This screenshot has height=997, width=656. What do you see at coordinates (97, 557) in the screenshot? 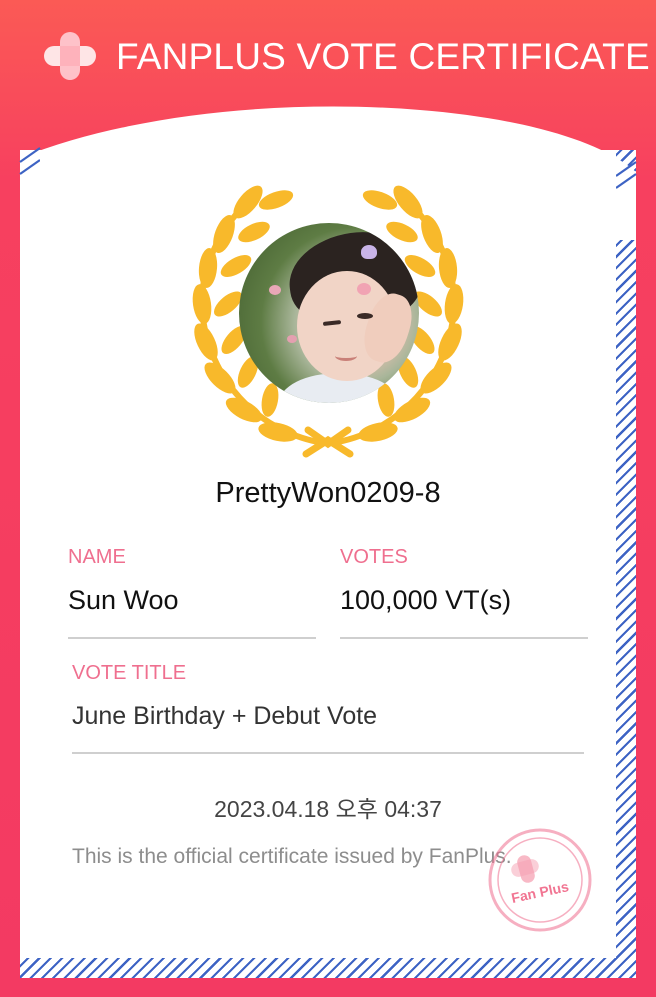
I see `name-label: NAME` at bounding box center [97, 557].